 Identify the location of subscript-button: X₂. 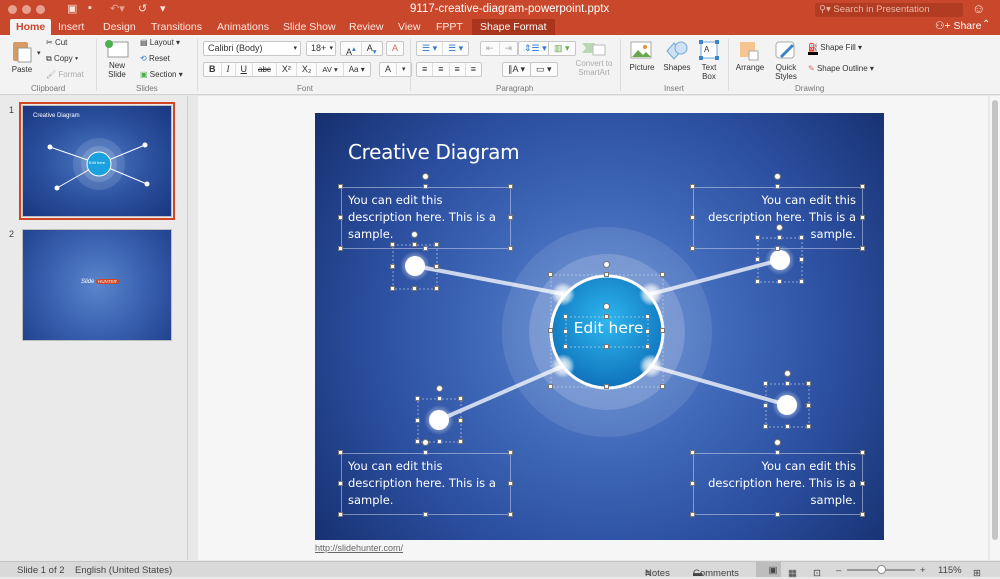
(307, 69).